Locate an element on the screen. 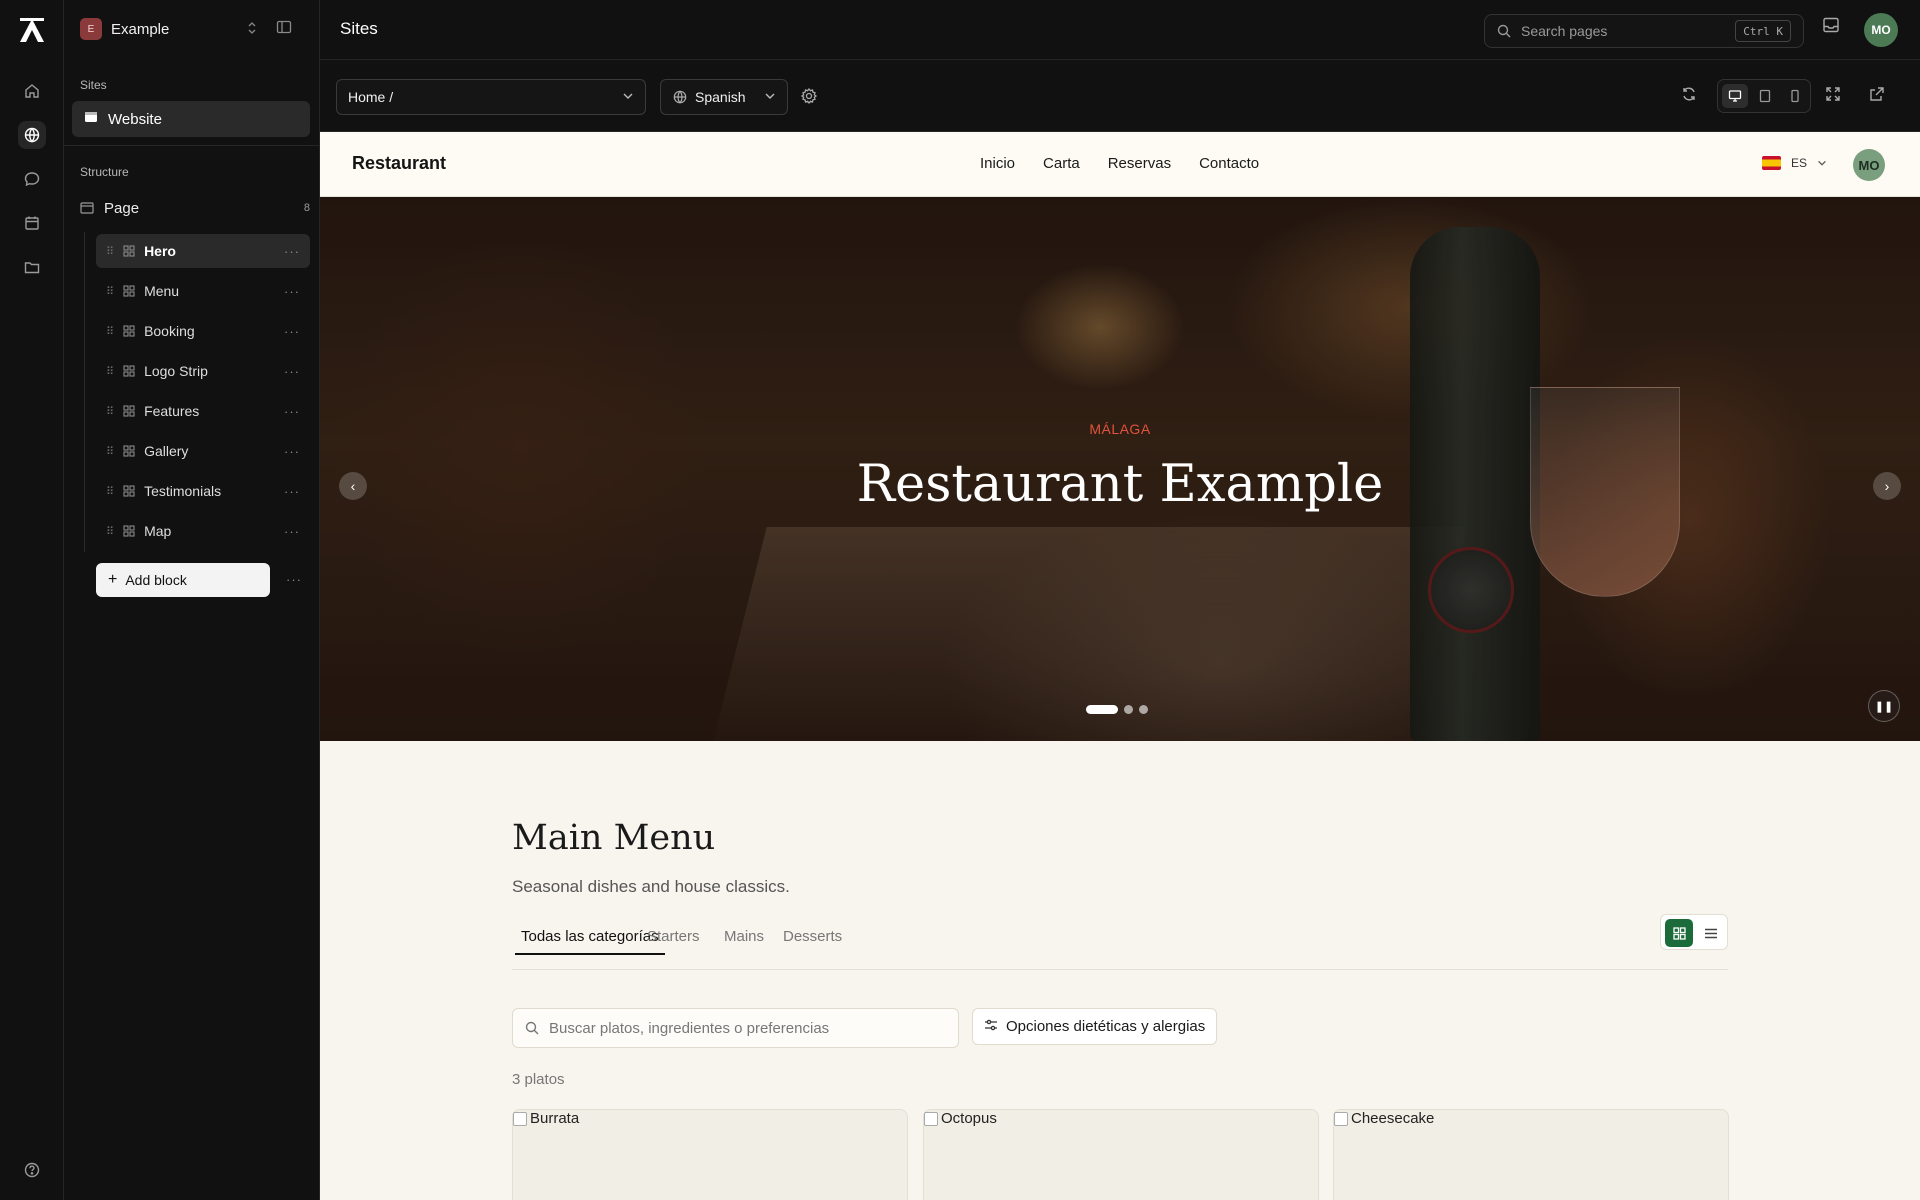  dish-card: Octopus is located at coordinates (1121, 1154).